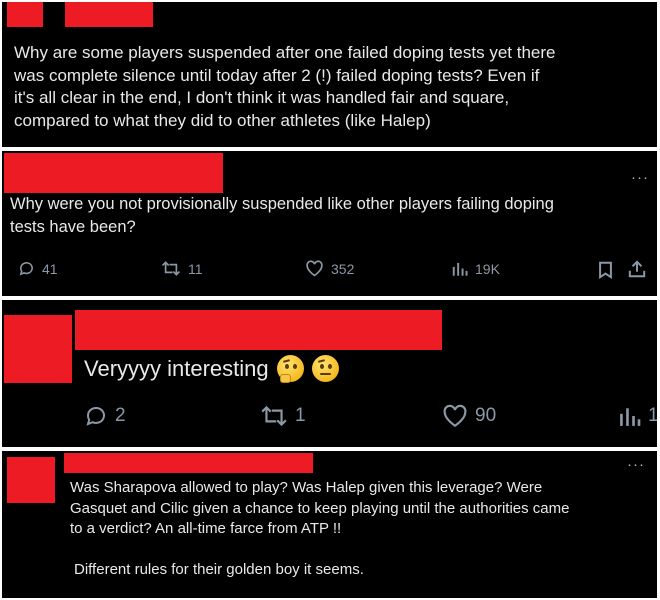  I want to click on repost-button: 11, so click(182, 268).